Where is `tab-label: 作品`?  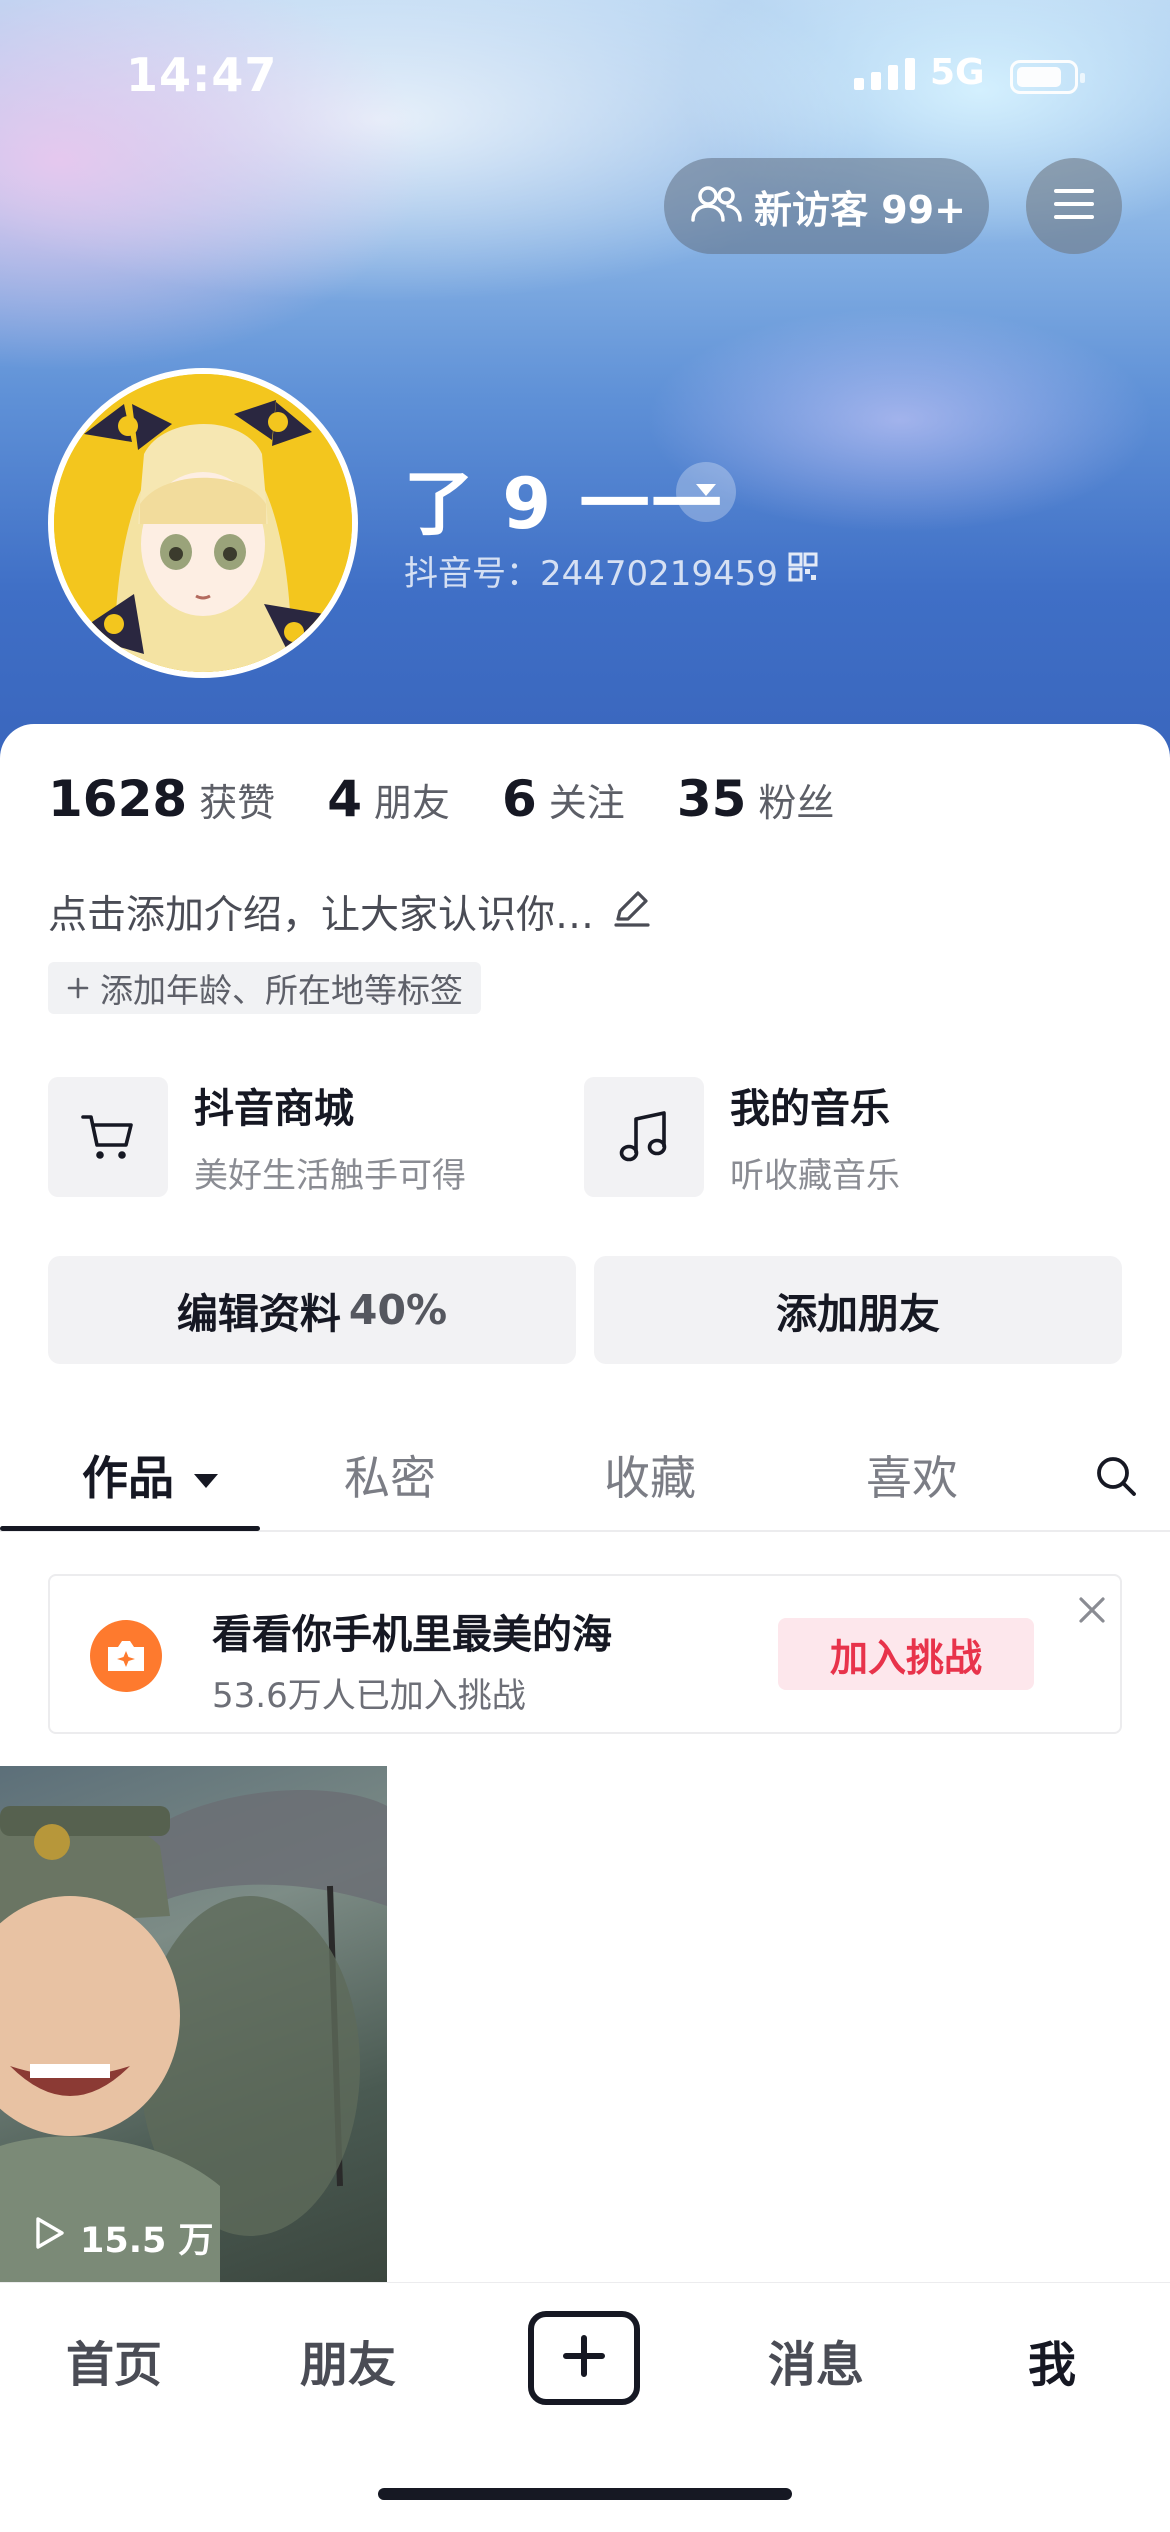
tab-label: 作品 is located at coordinates (128, 1478).